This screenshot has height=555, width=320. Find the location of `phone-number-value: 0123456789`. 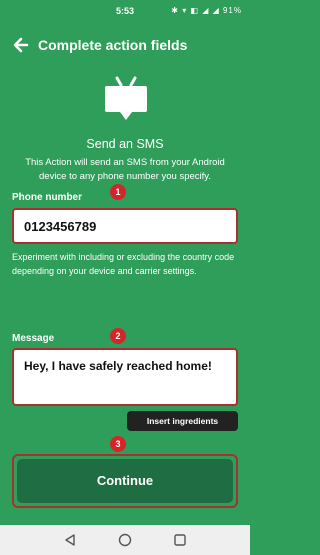

phone-number-value: 0123456789 is located at coordinates (60, 226).